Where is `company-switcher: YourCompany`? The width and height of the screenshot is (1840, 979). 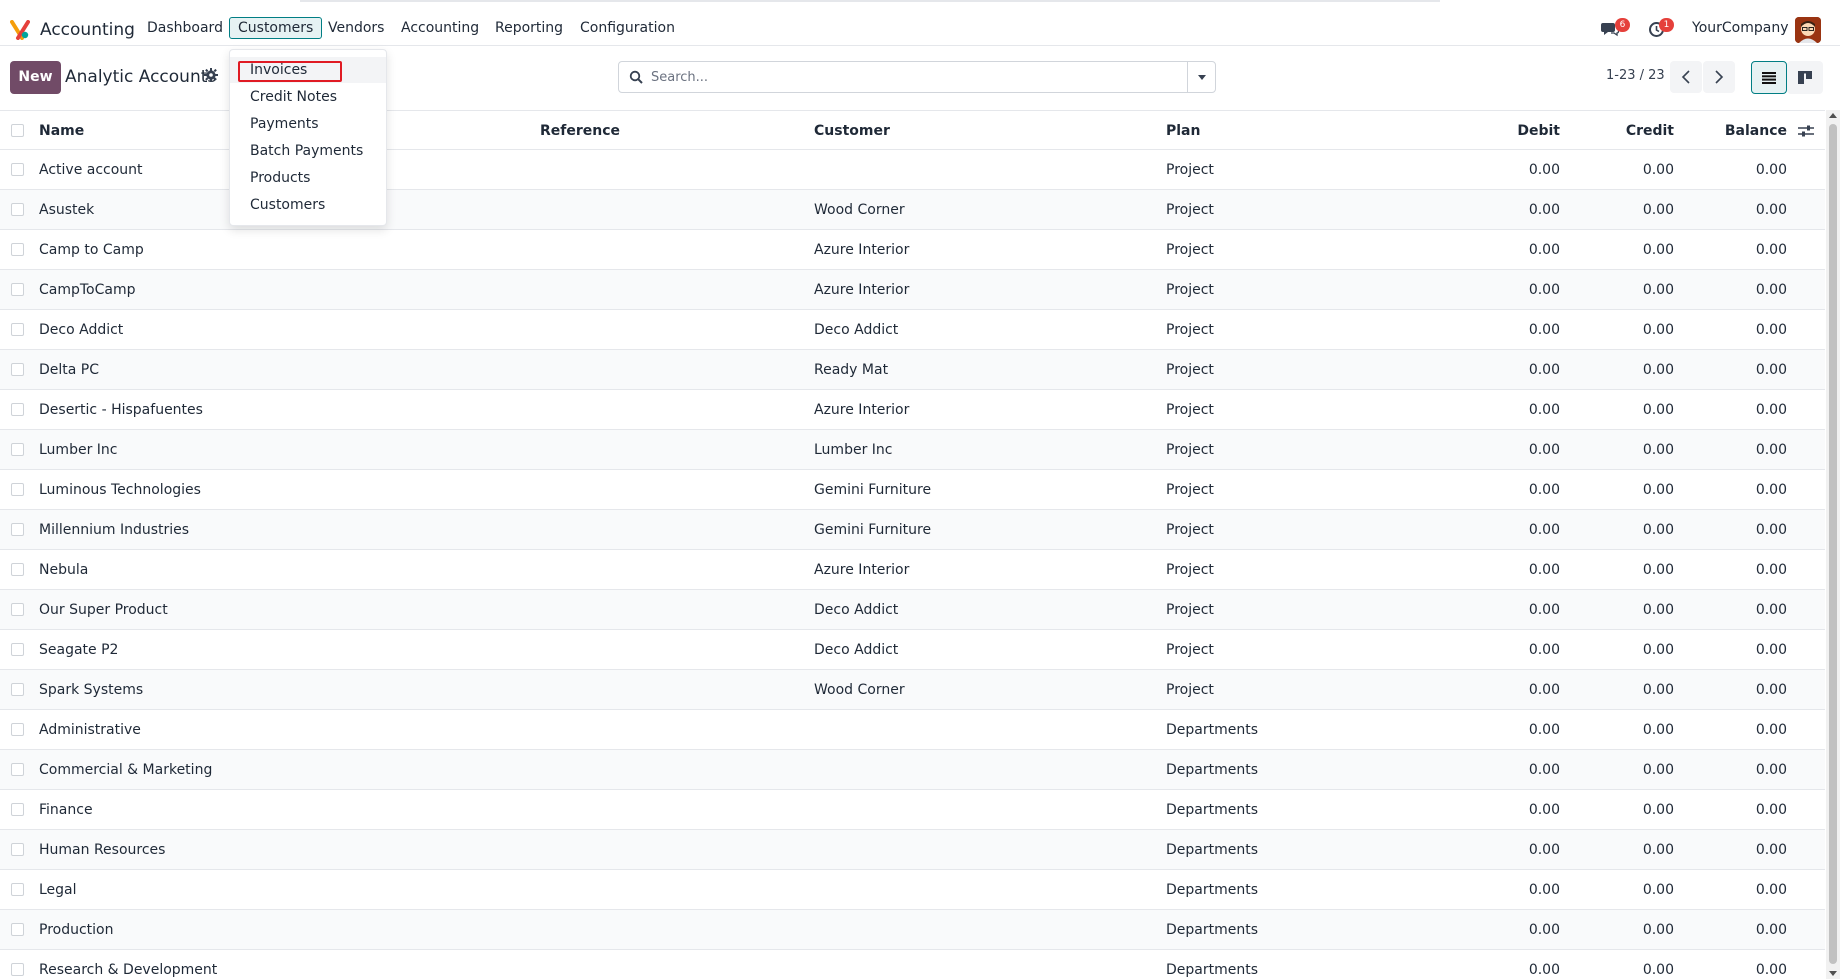 company-switcher: YourCompany is located at coordinates (1740, 28).